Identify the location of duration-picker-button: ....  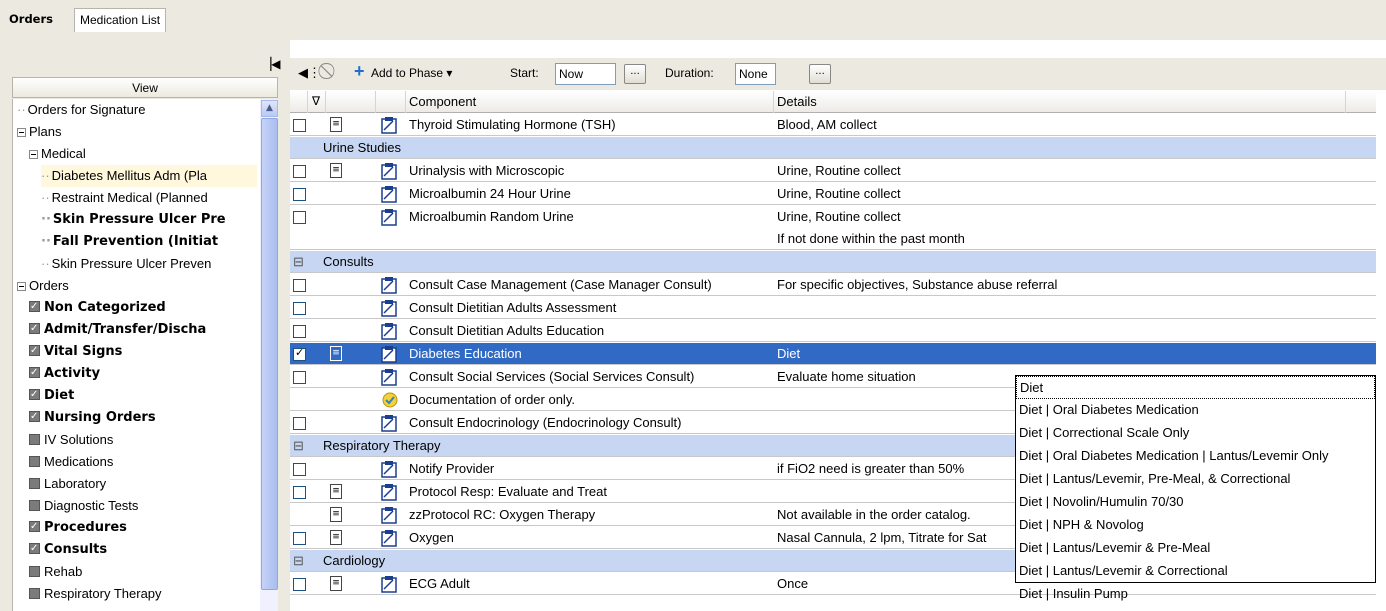
(820, 74).